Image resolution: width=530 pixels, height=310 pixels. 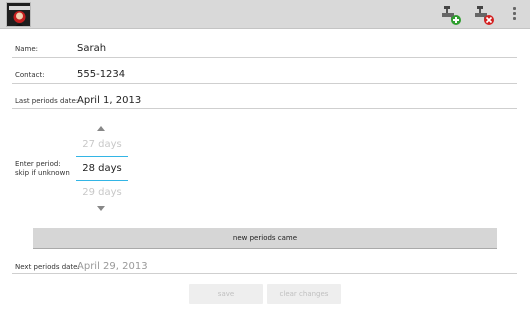 What do you see at coordinates (30, 75) in the screenshot?
I see `contact-label: Contact:` at bounding box center [30, 75].